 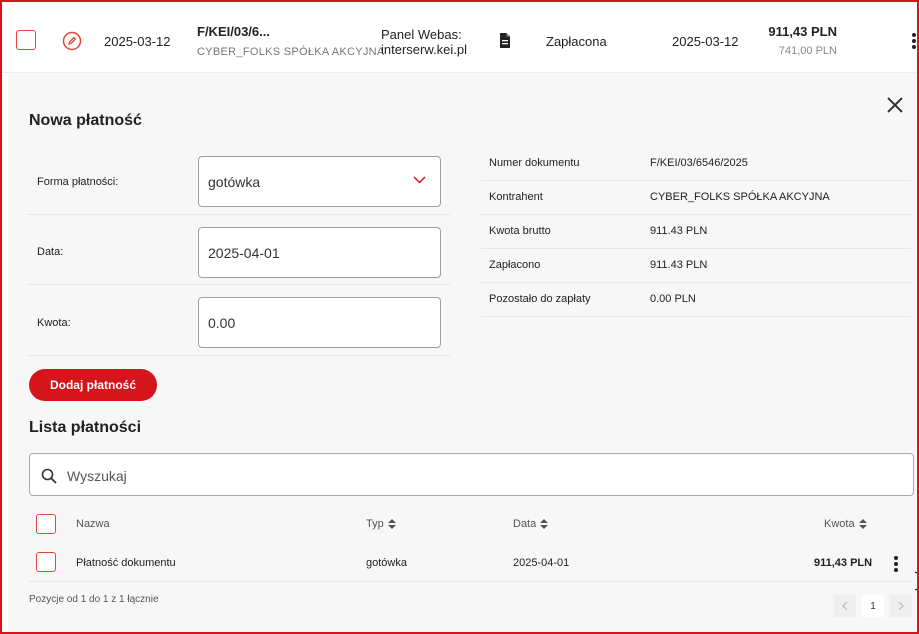 I want to click on row-checkbox, so click(x=46, y=562).